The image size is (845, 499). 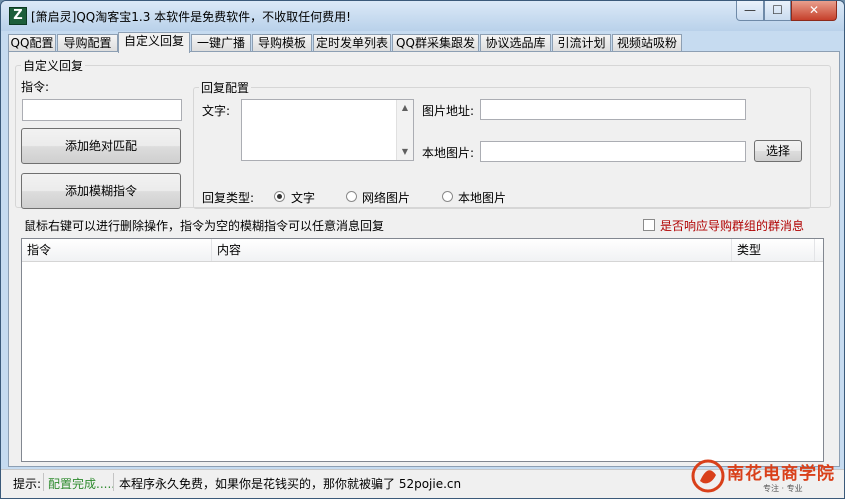 What do you see at coordinates (225, 87) in the screenshot?
I see `reply-config-group-title: 回复配置` at bounding box center [225, 87].